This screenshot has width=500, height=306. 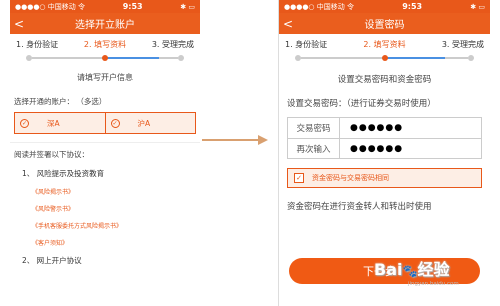 I want to click on account-options: ✓ 深A ✓ 沪A, so click(x=105, y=123).